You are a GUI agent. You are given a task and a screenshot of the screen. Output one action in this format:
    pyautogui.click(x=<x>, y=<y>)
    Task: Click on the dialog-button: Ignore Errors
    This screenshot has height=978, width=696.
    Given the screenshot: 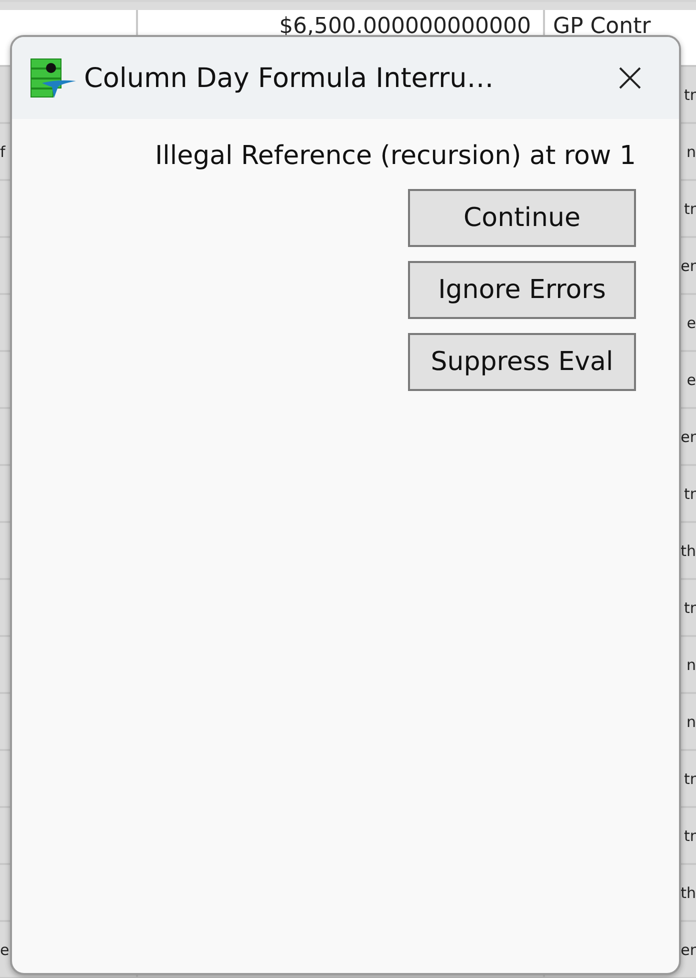 What is the action you would take?
    pyautogui.click(x=522, y=290)
    